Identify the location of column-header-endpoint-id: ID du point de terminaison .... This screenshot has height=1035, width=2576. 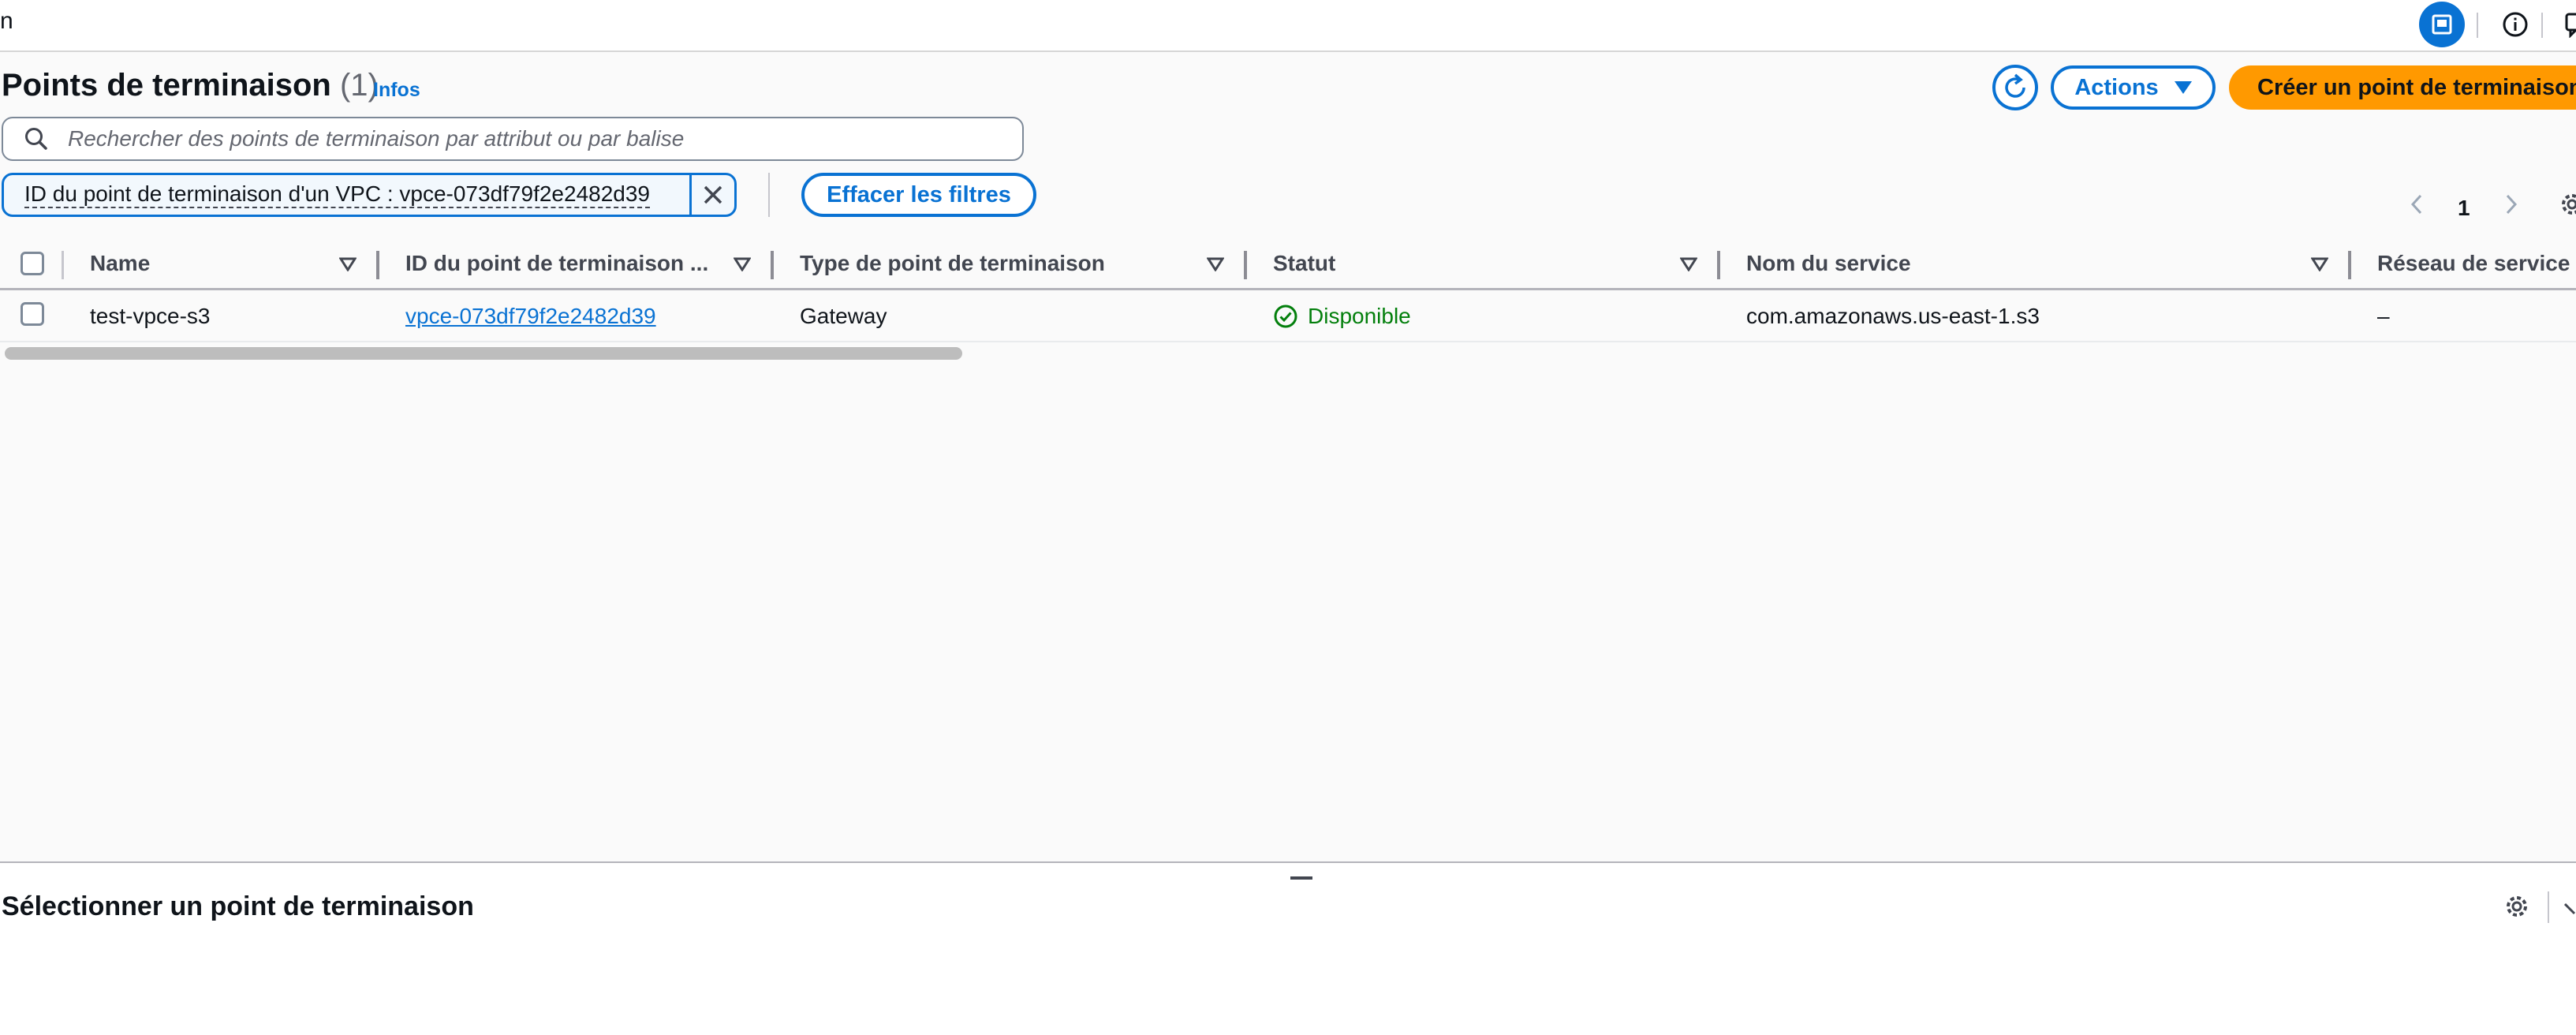
(556, 263).